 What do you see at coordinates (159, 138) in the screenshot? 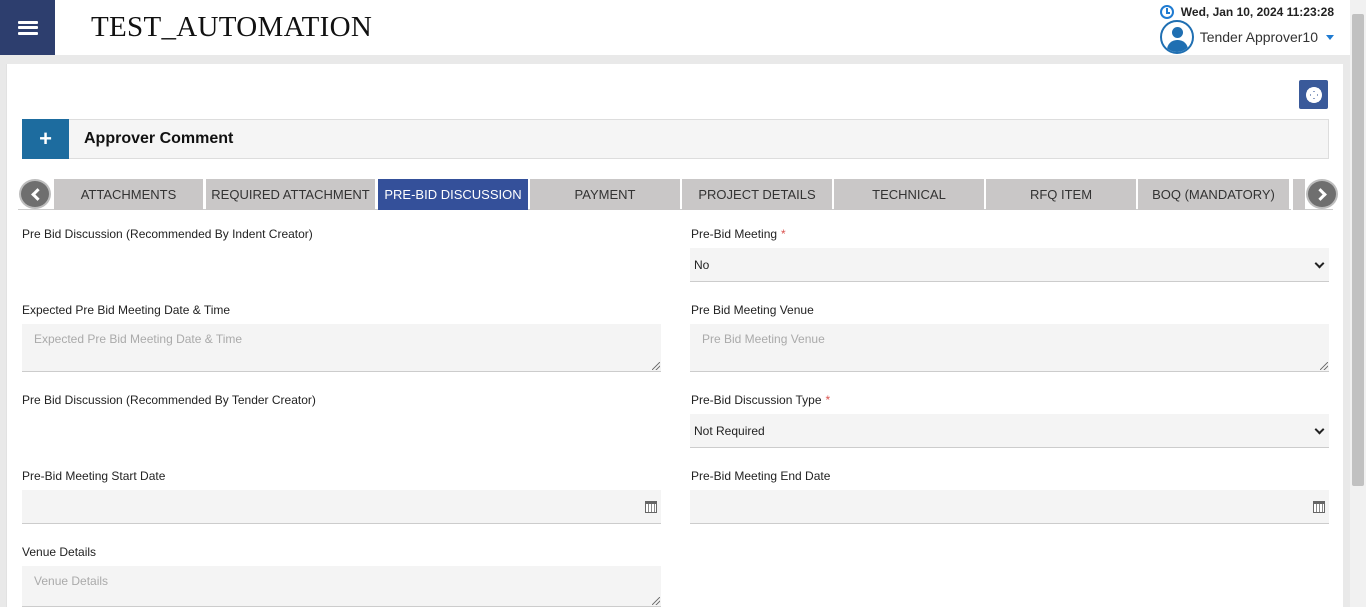
I see `panel-title: Approver Comment` at bounding box center [159, 138].